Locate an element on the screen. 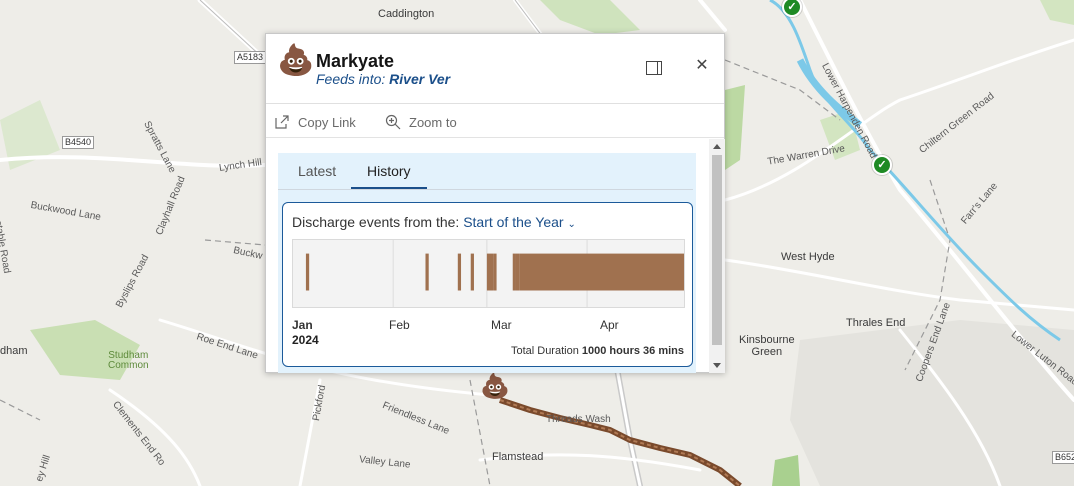 This screenshot has height=486, width=1074. range-dropdown: Start of the Year ⌄ is located at coordinates (519, 222).